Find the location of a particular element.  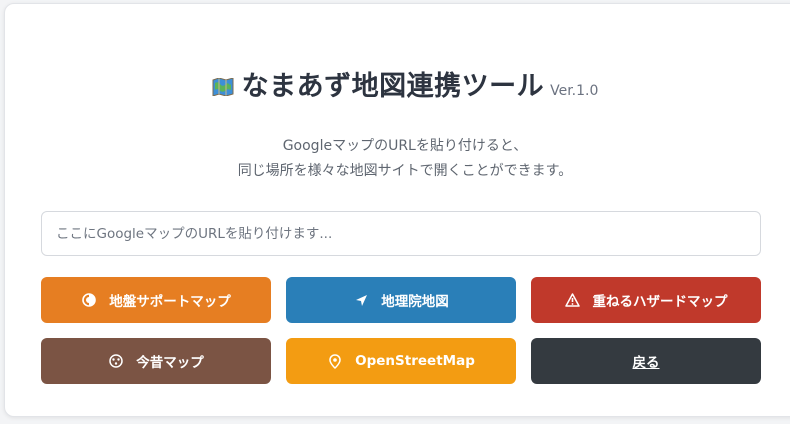

button-label: OpenStreetMap is located at coordinates (415, 361).